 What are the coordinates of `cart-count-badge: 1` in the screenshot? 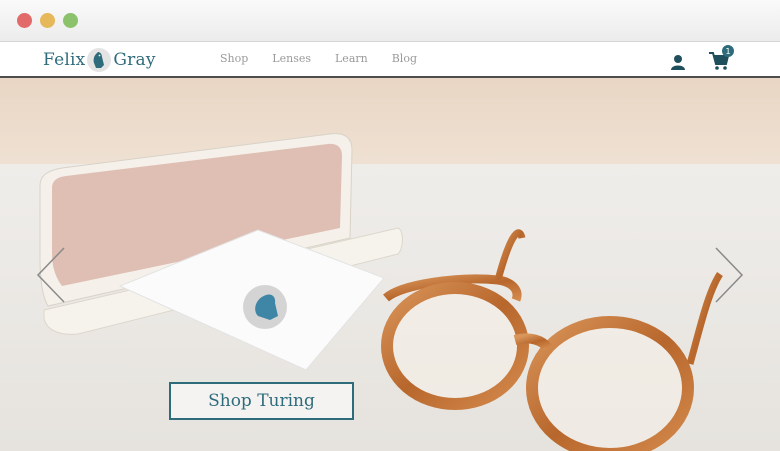 It's located at (728, 51).